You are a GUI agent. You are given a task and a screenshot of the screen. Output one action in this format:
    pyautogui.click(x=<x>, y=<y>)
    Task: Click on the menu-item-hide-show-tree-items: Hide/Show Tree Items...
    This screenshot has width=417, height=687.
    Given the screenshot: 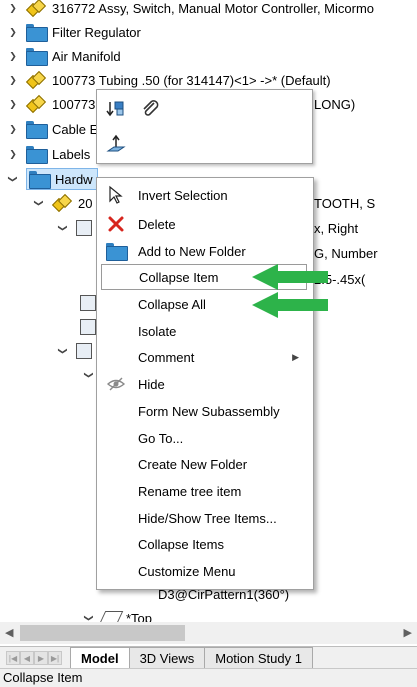 What is the action you would take?
    pyautogui.click(x=205, y=518)
    